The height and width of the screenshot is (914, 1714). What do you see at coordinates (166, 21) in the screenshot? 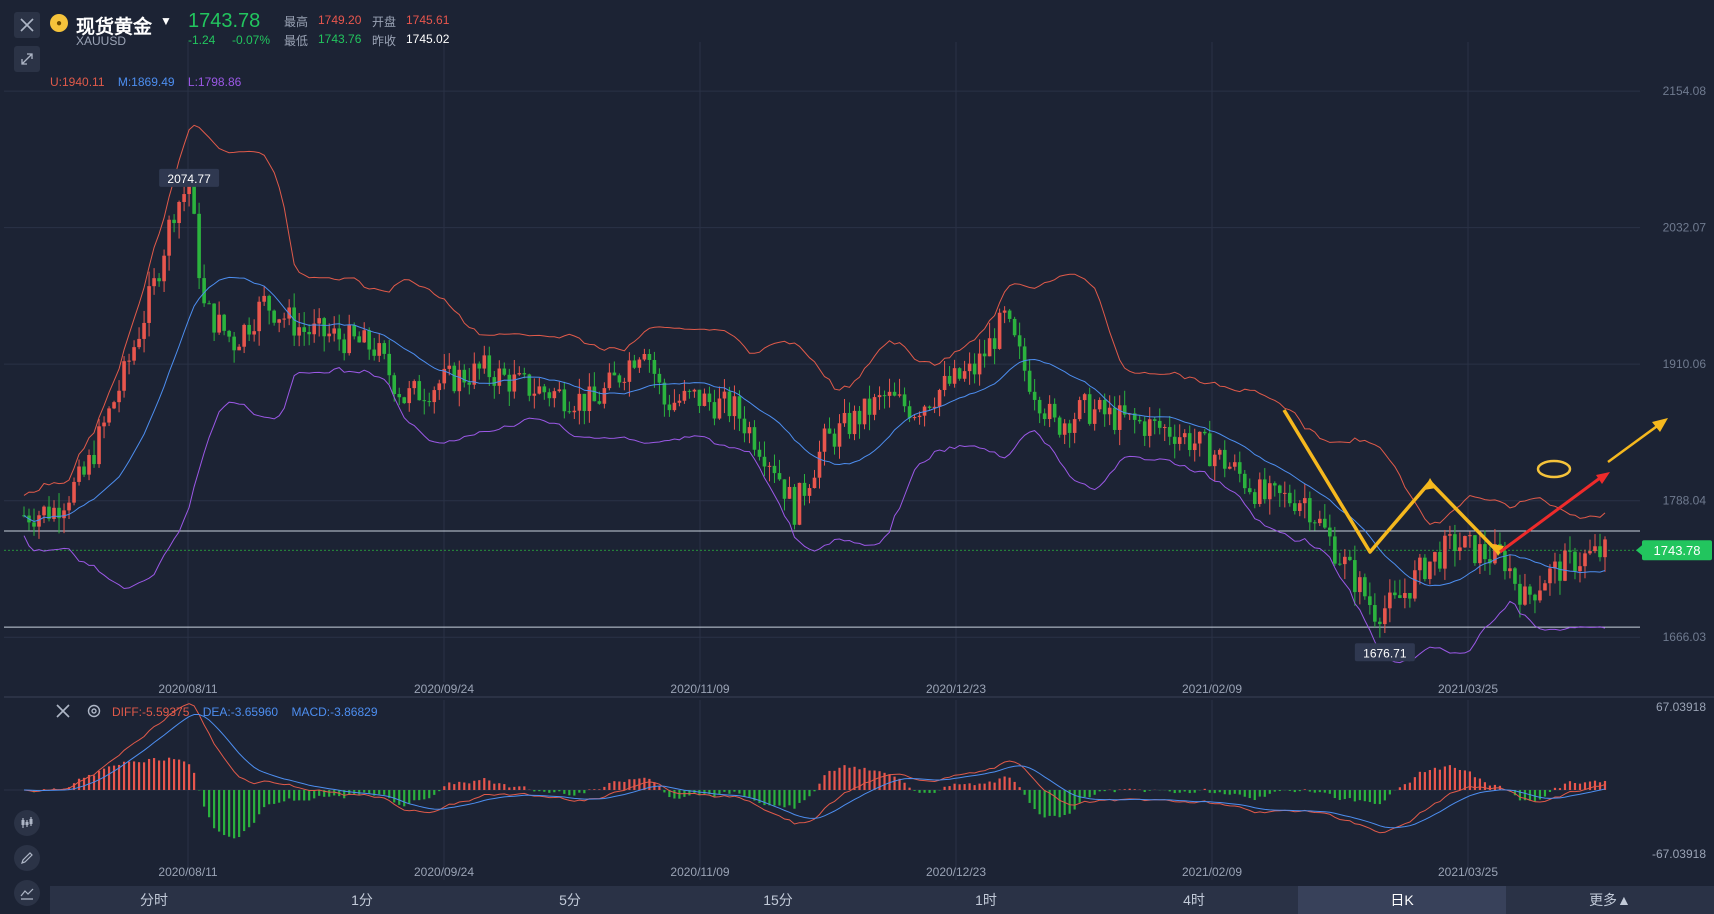
I see `symbol-dropdown-icon: ▼` at bounding box center [166, 21].